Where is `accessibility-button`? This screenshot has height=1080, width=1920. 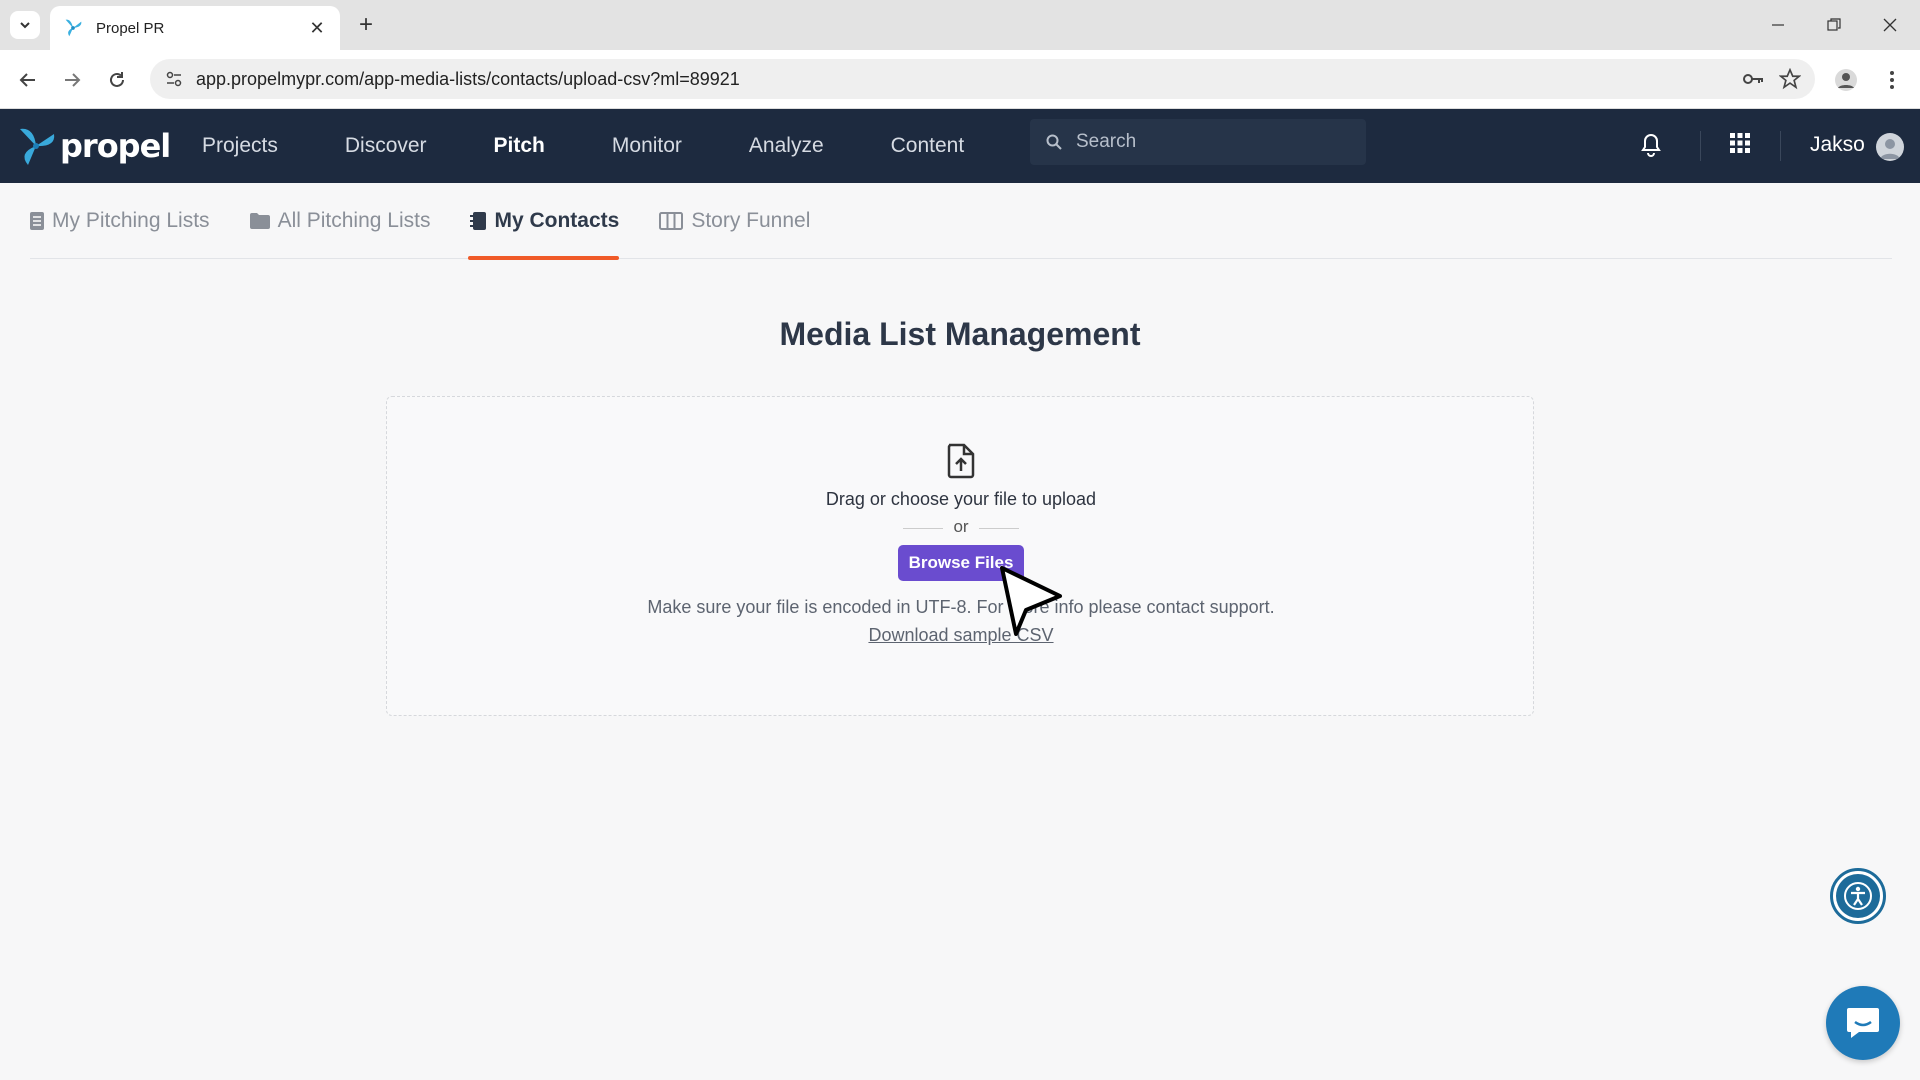
accessibility-button is located at coordinates (1858, 896).